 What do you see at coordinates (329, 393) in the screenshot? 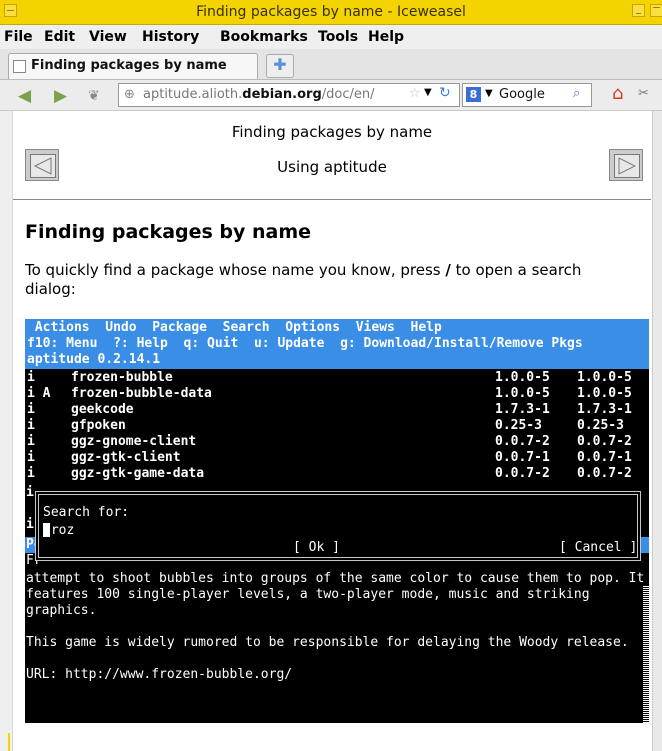
I see `package-row: i A frozen-bubble-data 1.0.0-5 1.0.0-5` at bounding box center [329, 393].